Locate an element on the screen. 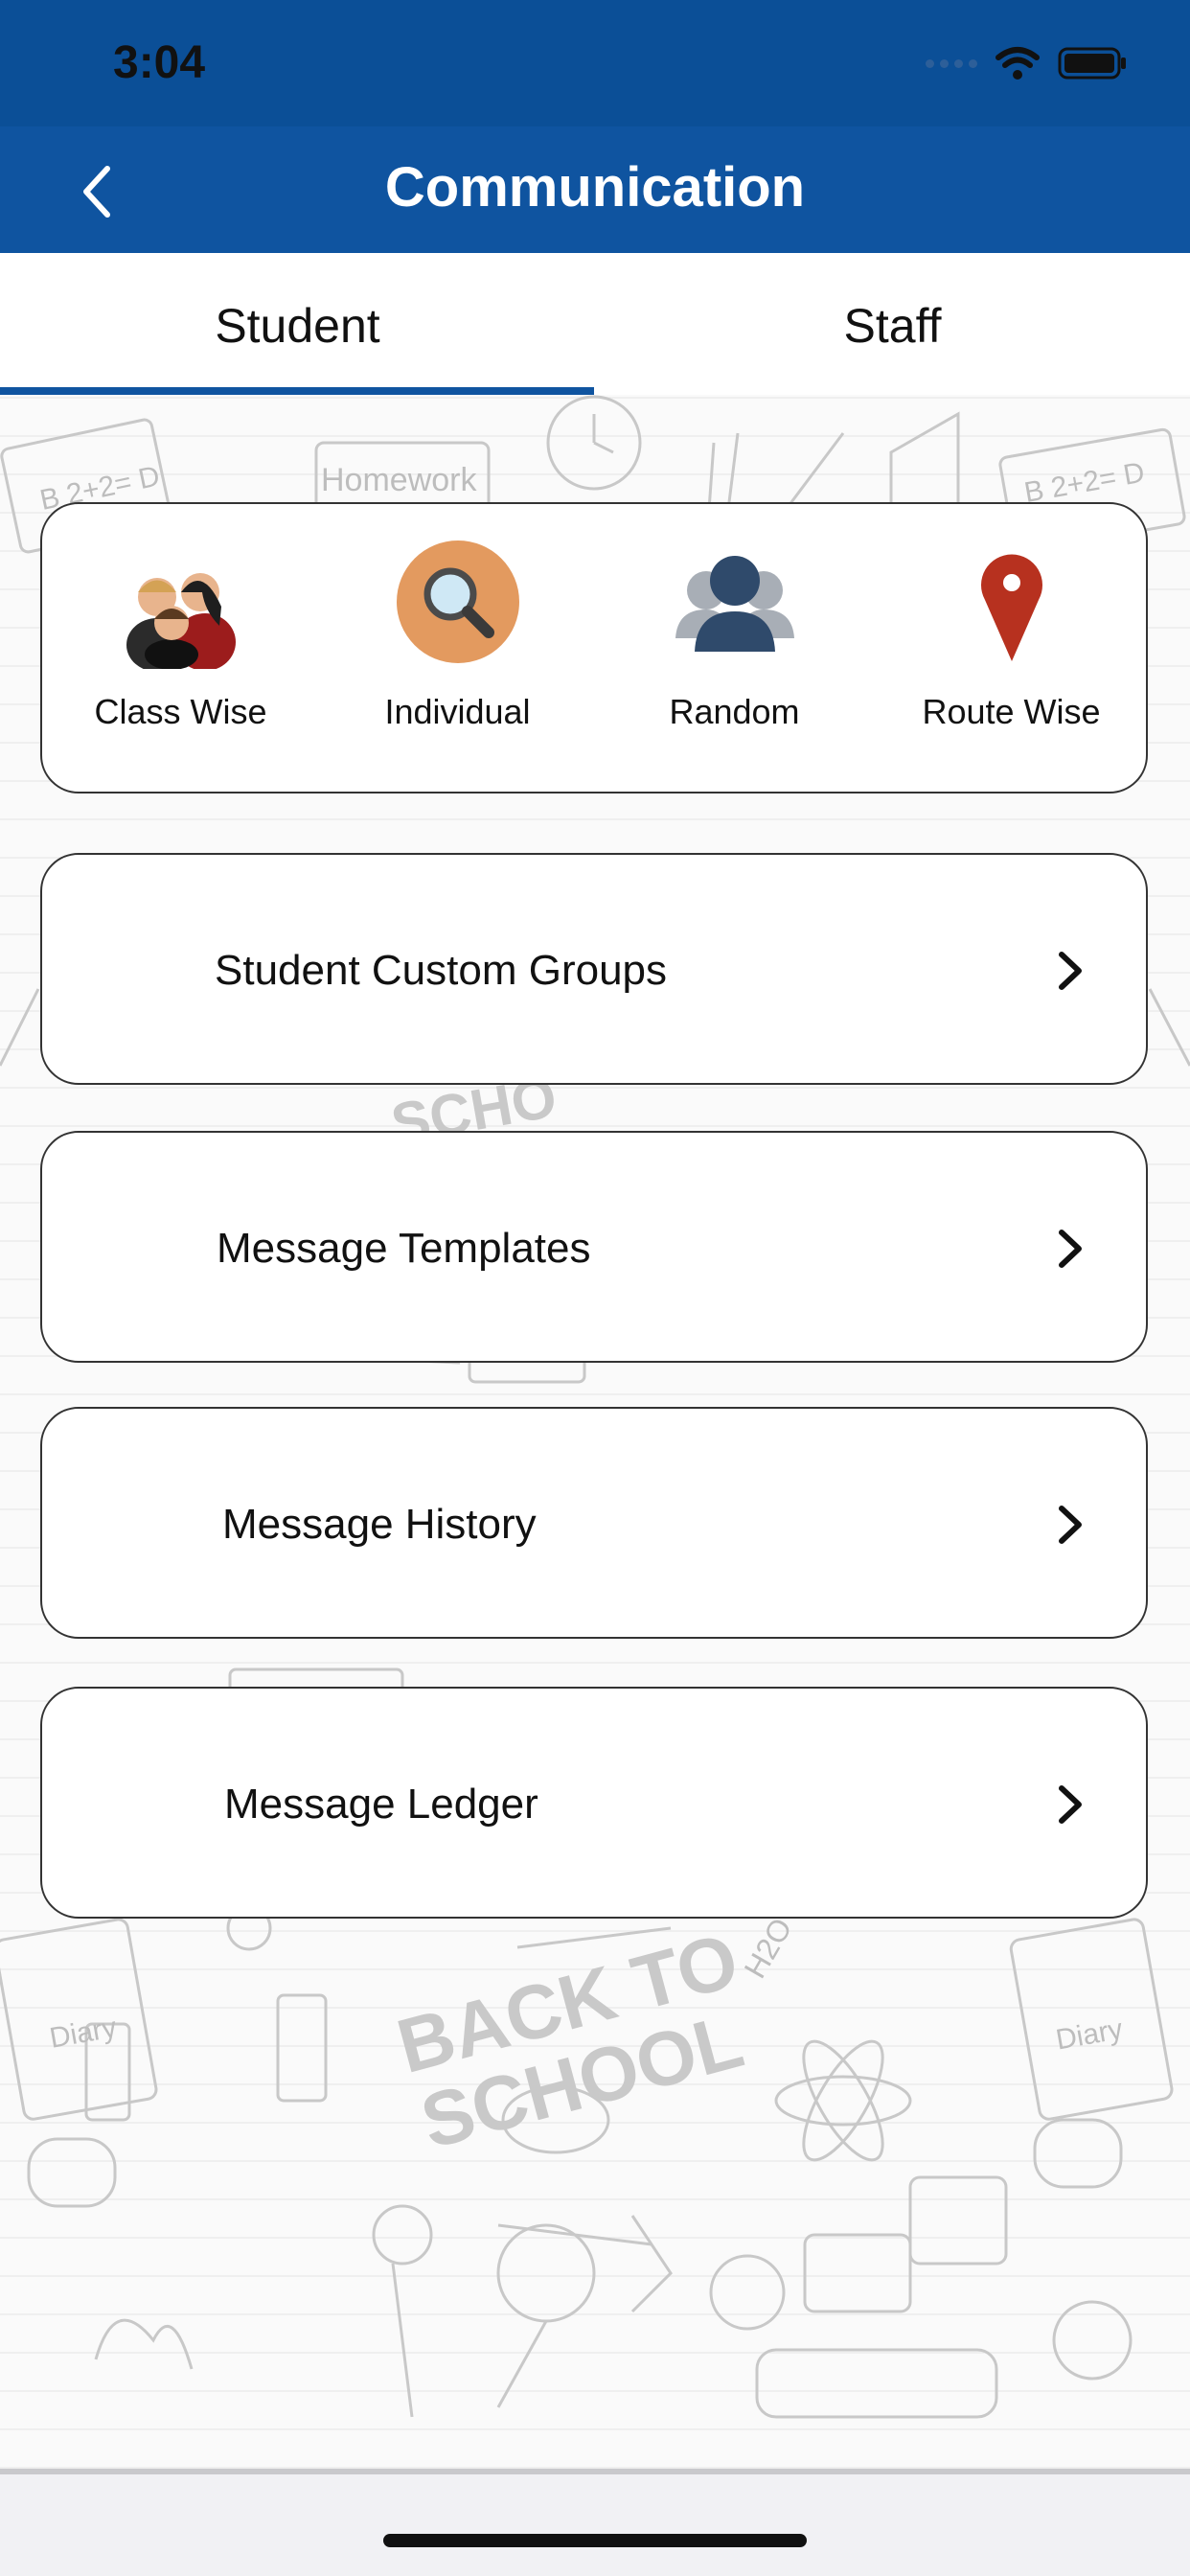 The height and width of the screenshot is (2576, 1190). option-random: Random is located at coordinates (734, 649).